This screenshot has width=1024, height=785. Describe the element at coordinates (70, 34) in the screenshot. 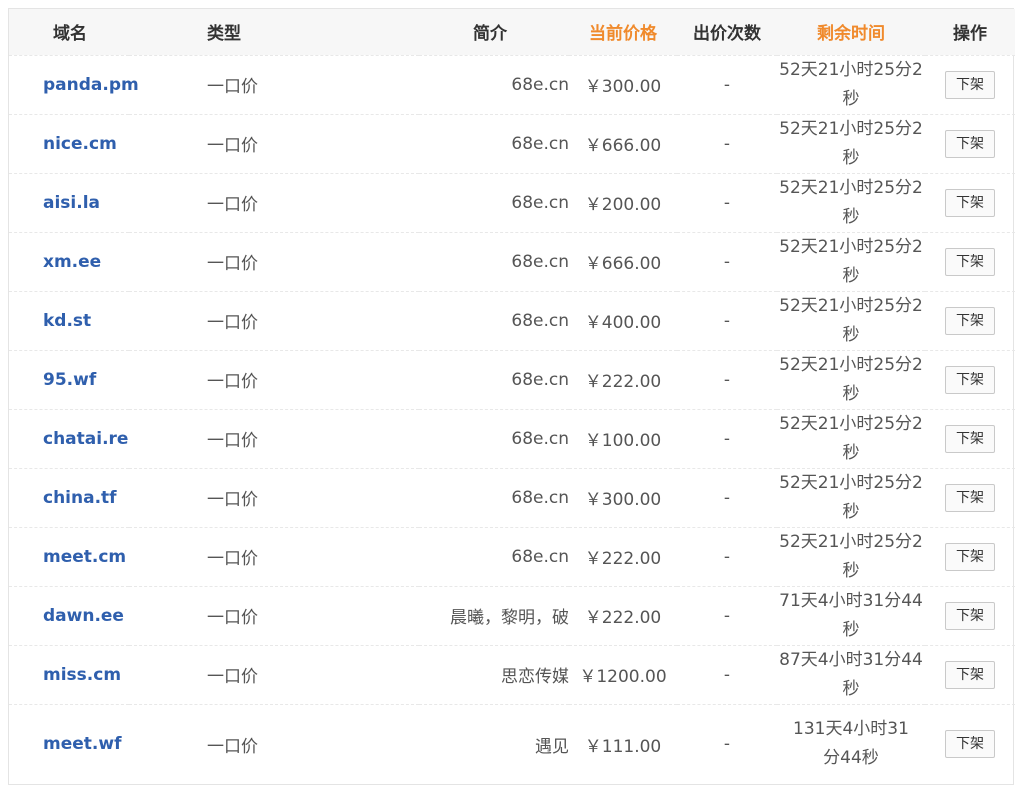

I see `header-domain: 域名` at that location.